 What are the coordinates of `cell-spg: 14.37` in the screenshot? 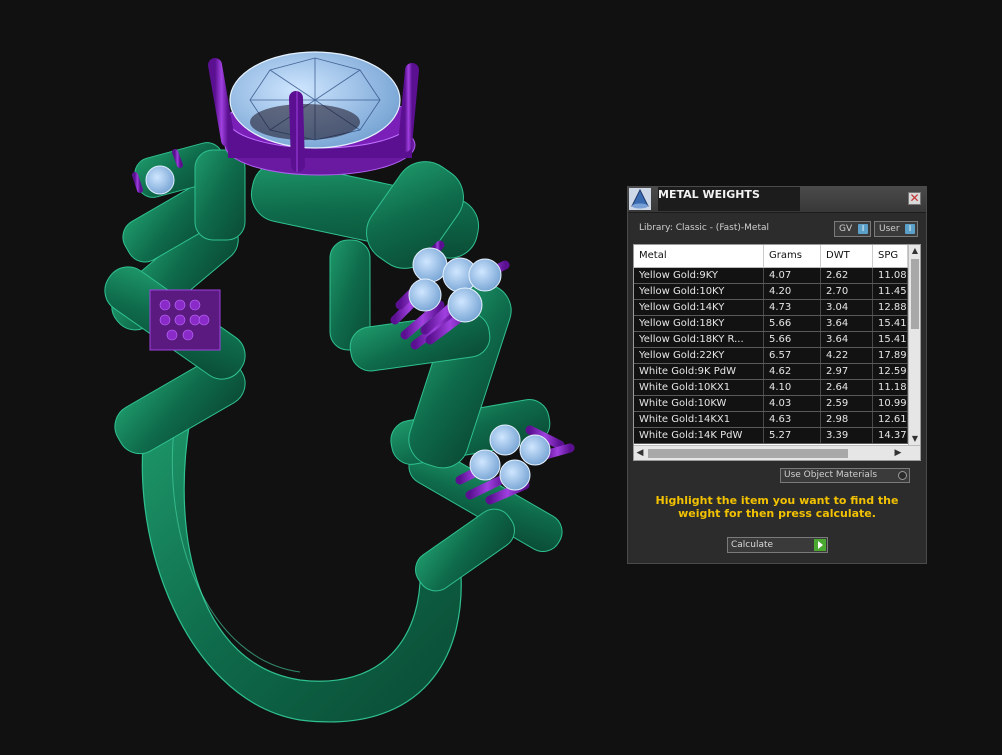 It's located at (890, 435).